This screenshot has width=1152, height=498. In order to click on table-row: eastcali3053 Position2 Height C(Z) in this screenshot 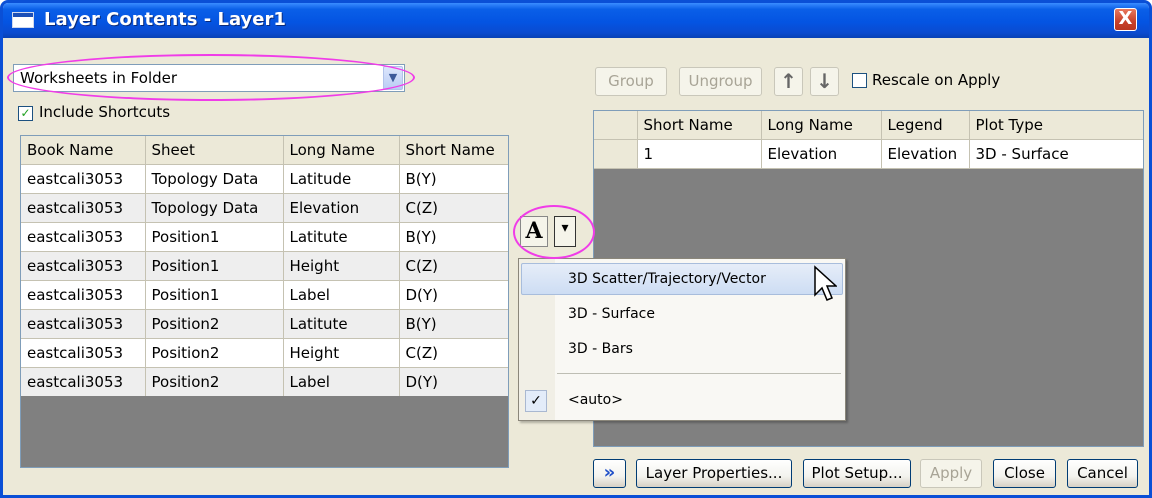, I will do `click(264, 353)`.